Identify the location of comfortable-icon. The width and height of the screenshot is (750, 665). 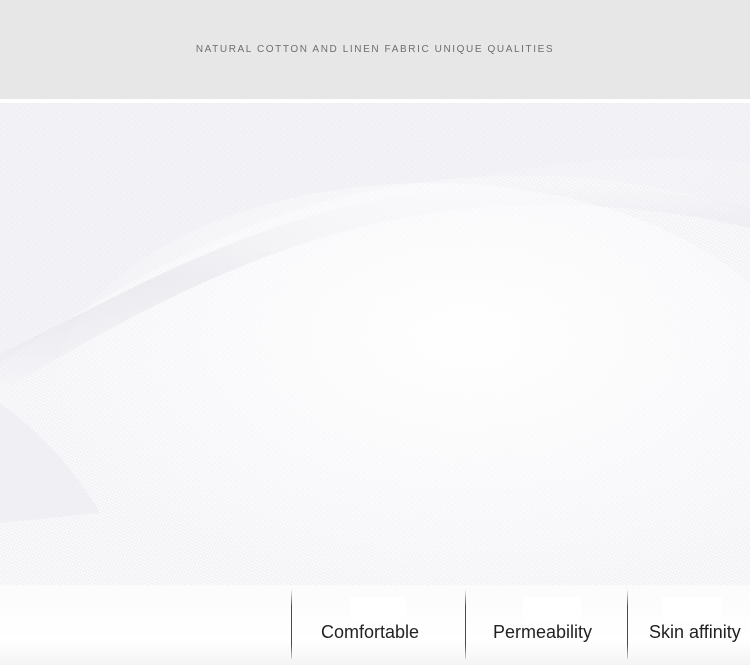
(378, 609).